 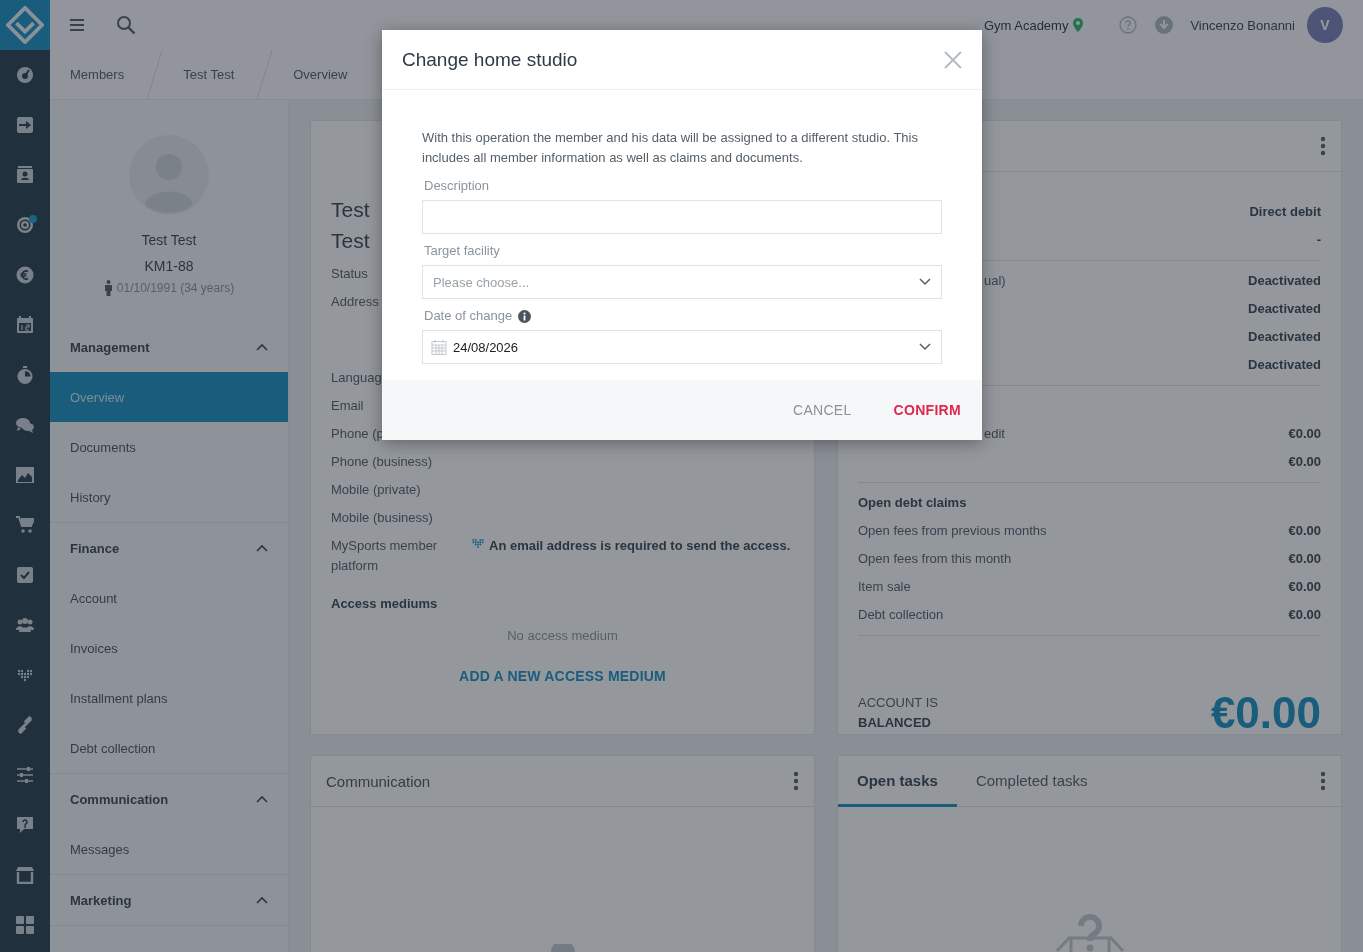 I want to click on person-icon, so click(x=108, y=288).